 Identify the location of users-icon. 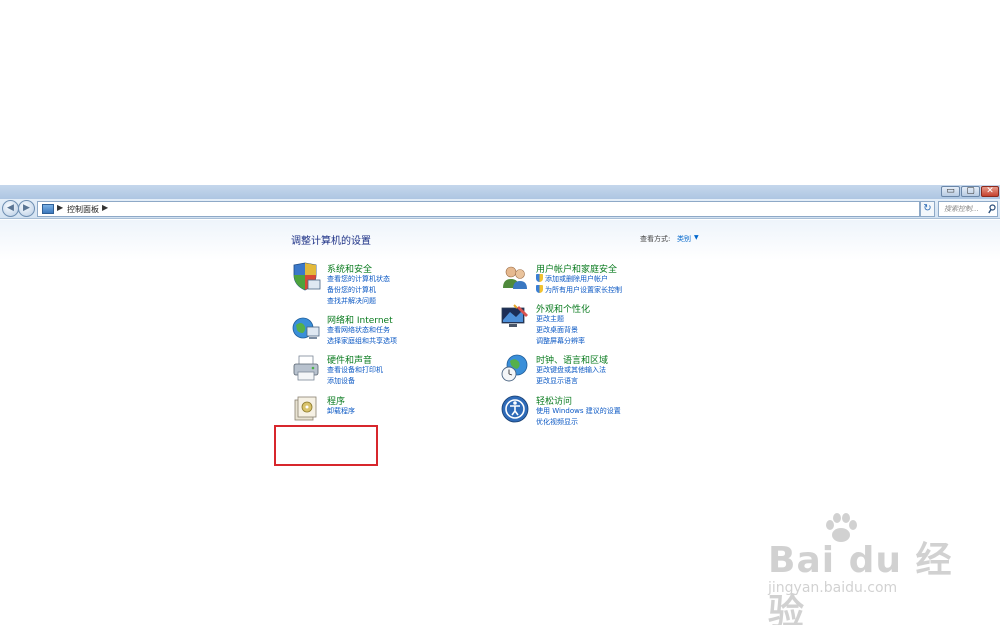
(515, 277).